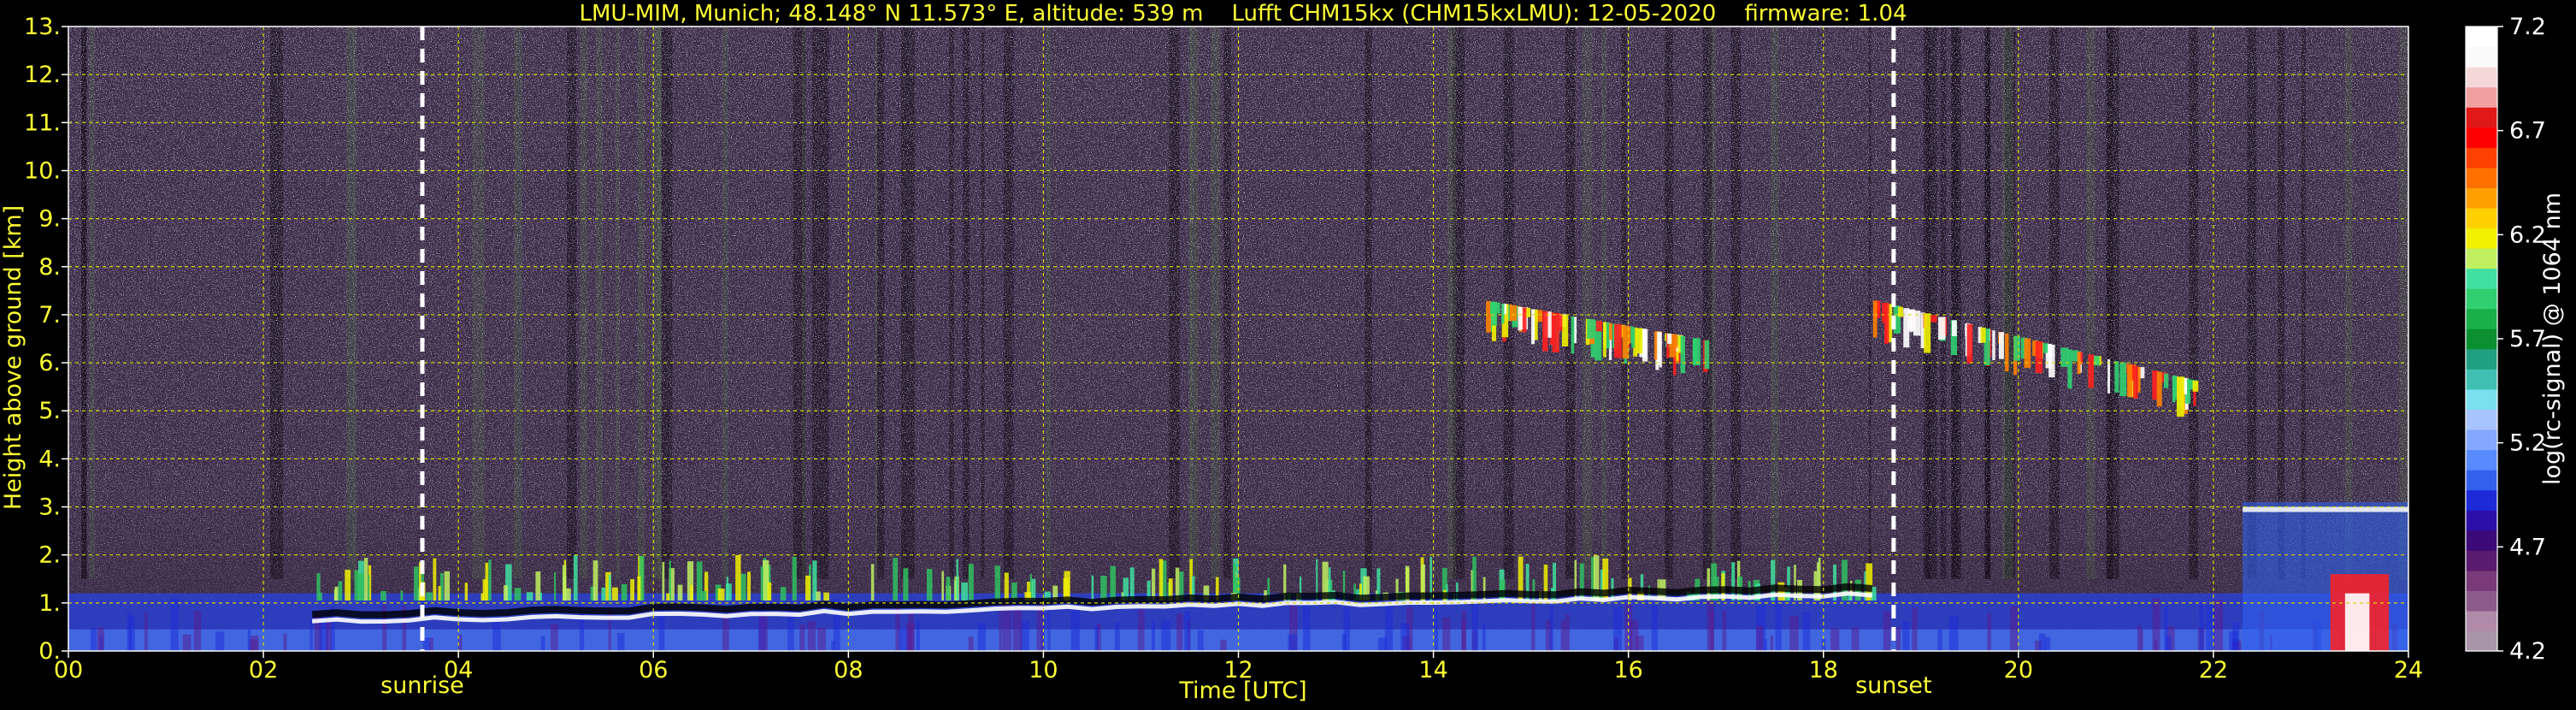 This screenshot has height=710, width=2576. What do you see at coordinates (49, 507) in the screenshot?
I see `y-tick-label: 3.` at bounding box center [49, 507].